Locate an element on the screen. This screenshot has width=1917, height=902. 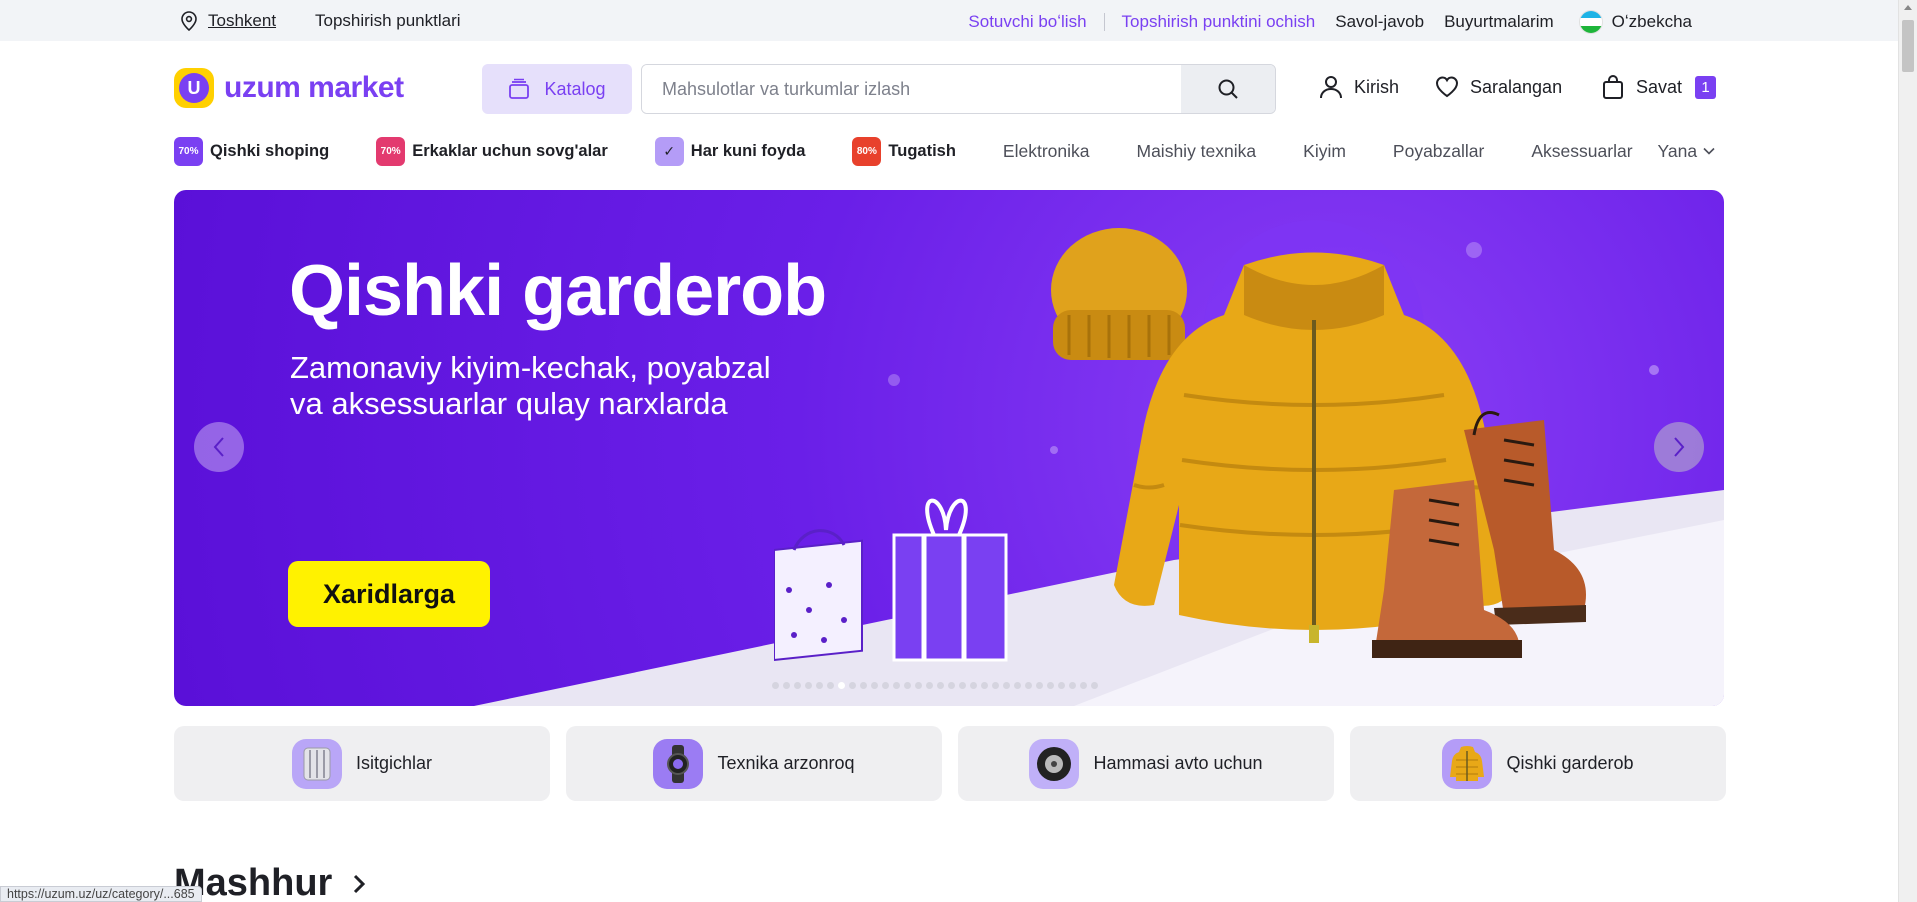
nav-item-clothing: Kiyim is located at coordinates (1324, 151).